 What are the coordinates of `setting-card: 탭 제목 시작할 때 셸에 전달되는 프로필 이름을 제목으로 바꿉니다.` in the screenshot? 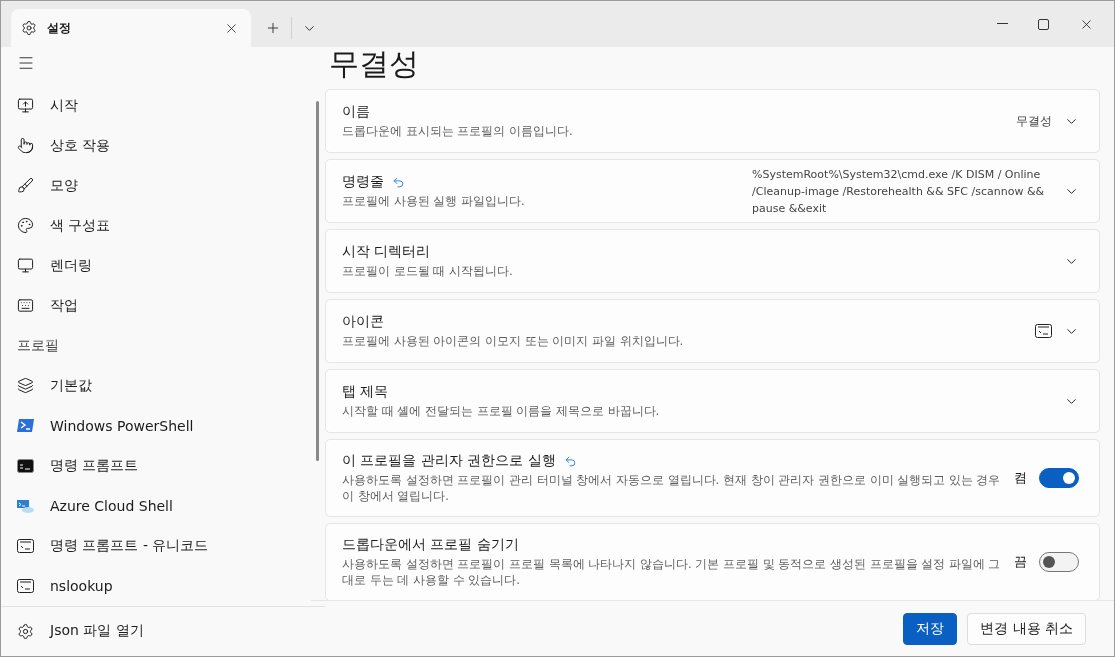 It's located at (712, 401).